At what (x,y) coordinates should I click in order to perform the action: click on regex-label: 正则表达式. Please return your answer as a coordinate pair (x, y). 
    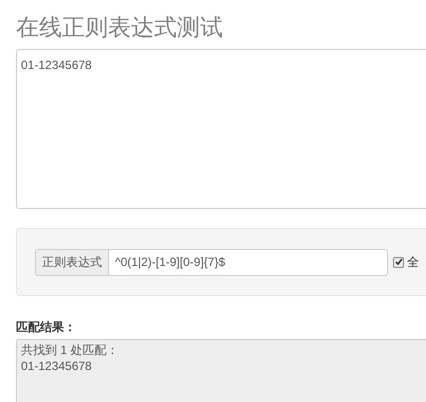
    Looking at the image, I should click on (72, 262).